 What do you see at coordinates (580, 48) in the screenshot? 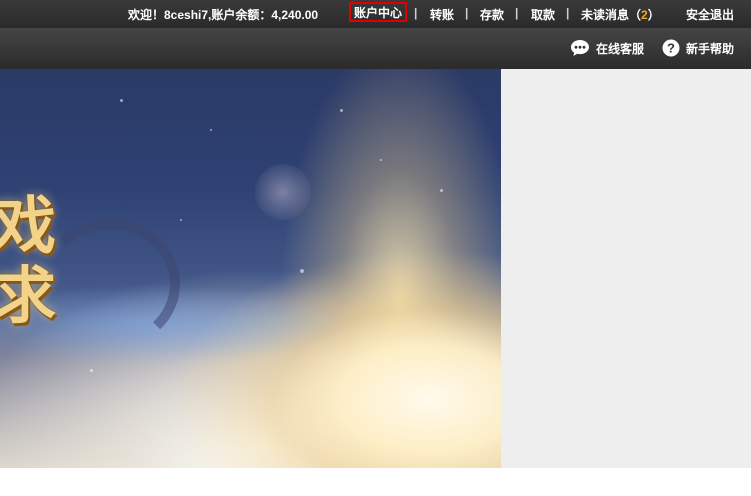
I see `chat-bubble-icon` at bounding box center [580, 48].